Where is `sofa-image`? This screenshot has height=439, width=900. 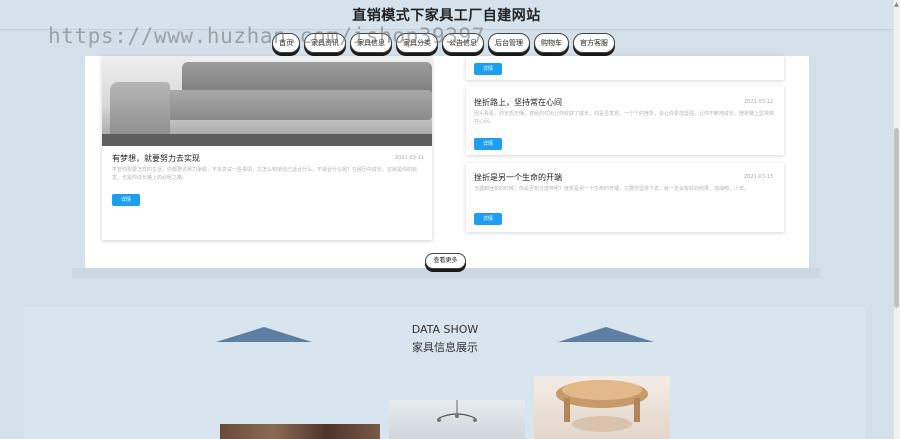 sofa-image is located at coordinates (267, 101).